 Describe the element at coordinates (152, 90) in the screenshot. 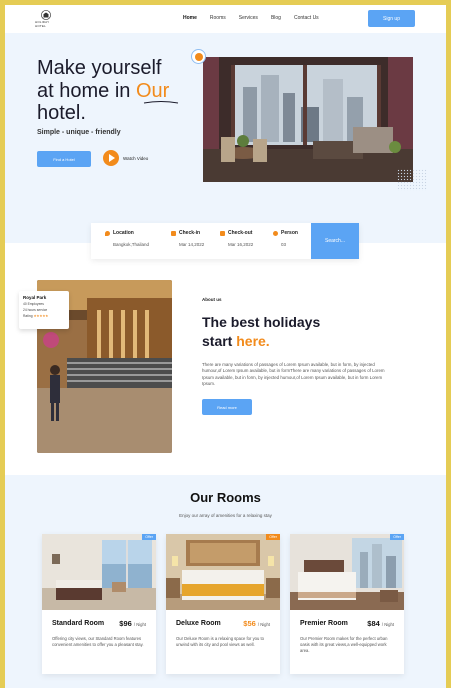

I see `hero-title-highlight: Our` at that location.